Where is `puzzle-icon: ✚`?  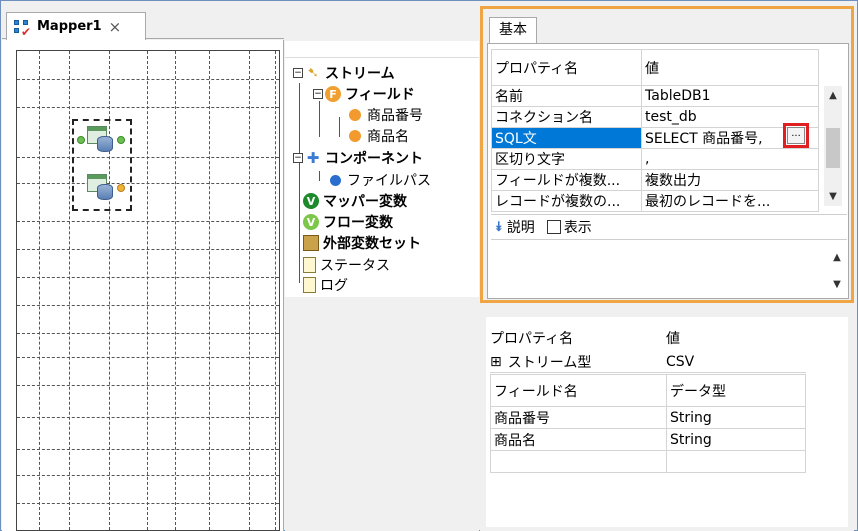 puzzle-icon: ✚ is located at coordinates (313, 158).